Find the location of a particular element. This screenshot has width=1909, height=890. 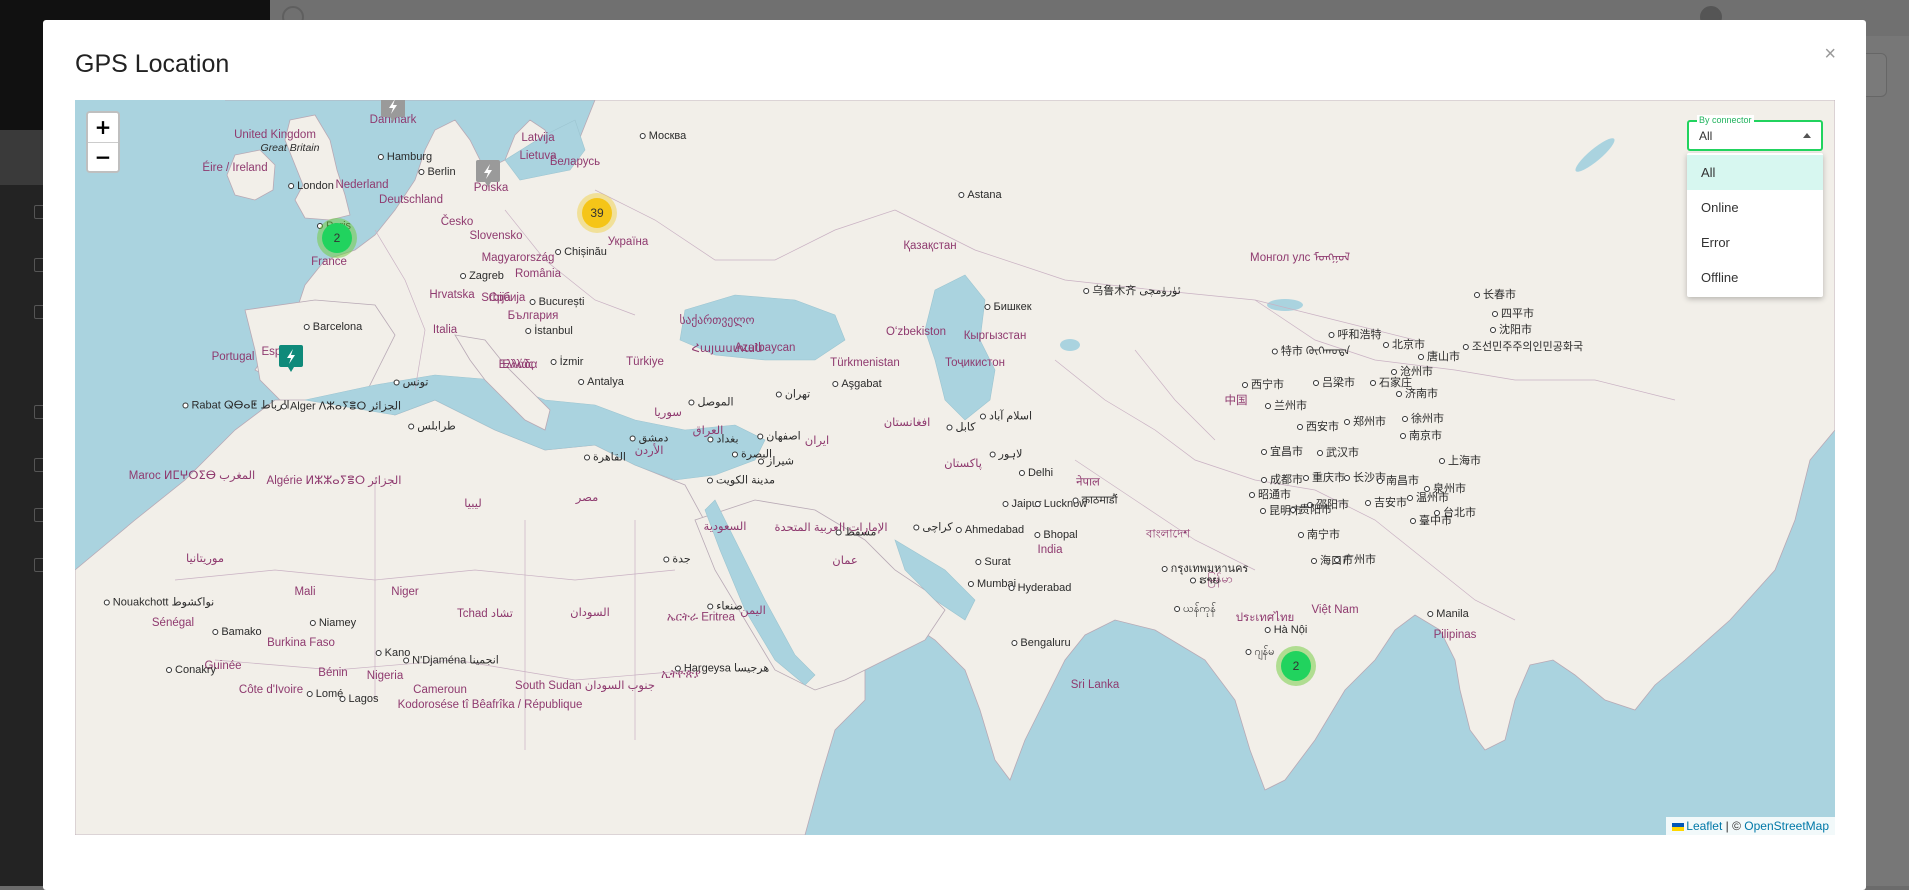

city-label: جدة is located at coordinates (676, 559).